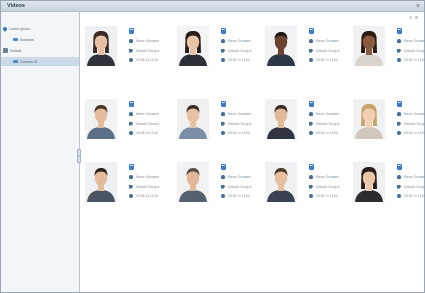 This screenshot has height=293, width=425. What do you see at coordinates (52, 39) in the screenshot?
I see `tree-item-example: Example` at bounding box center [52, 39].